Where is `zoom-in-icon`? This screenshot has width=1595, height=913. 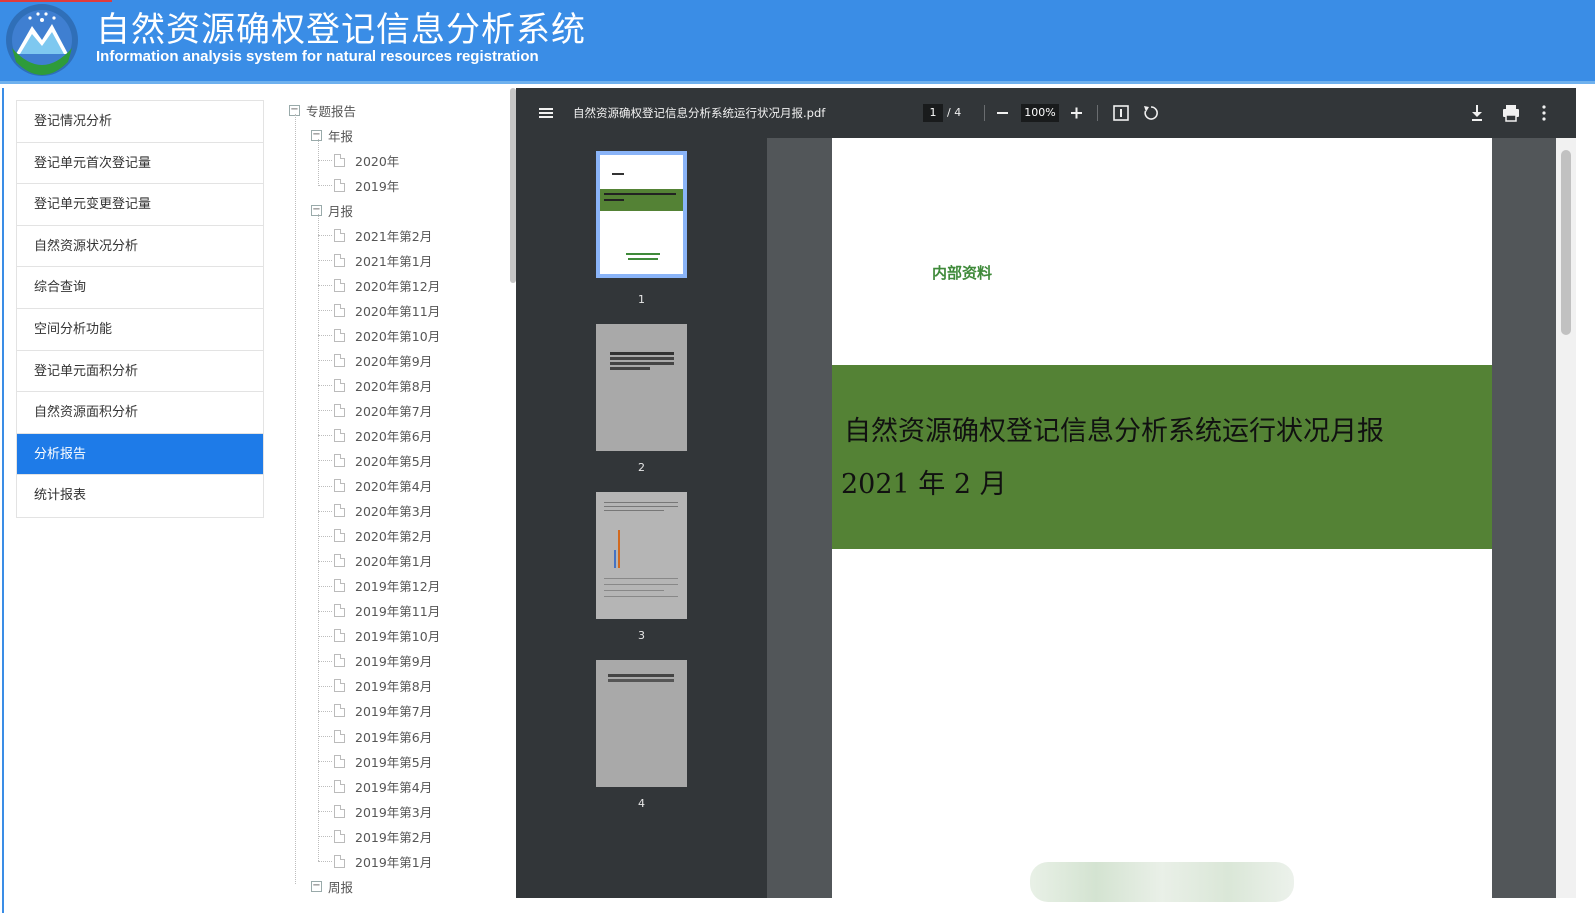 zoom-in-icon is located at coordinates (1077, 113).